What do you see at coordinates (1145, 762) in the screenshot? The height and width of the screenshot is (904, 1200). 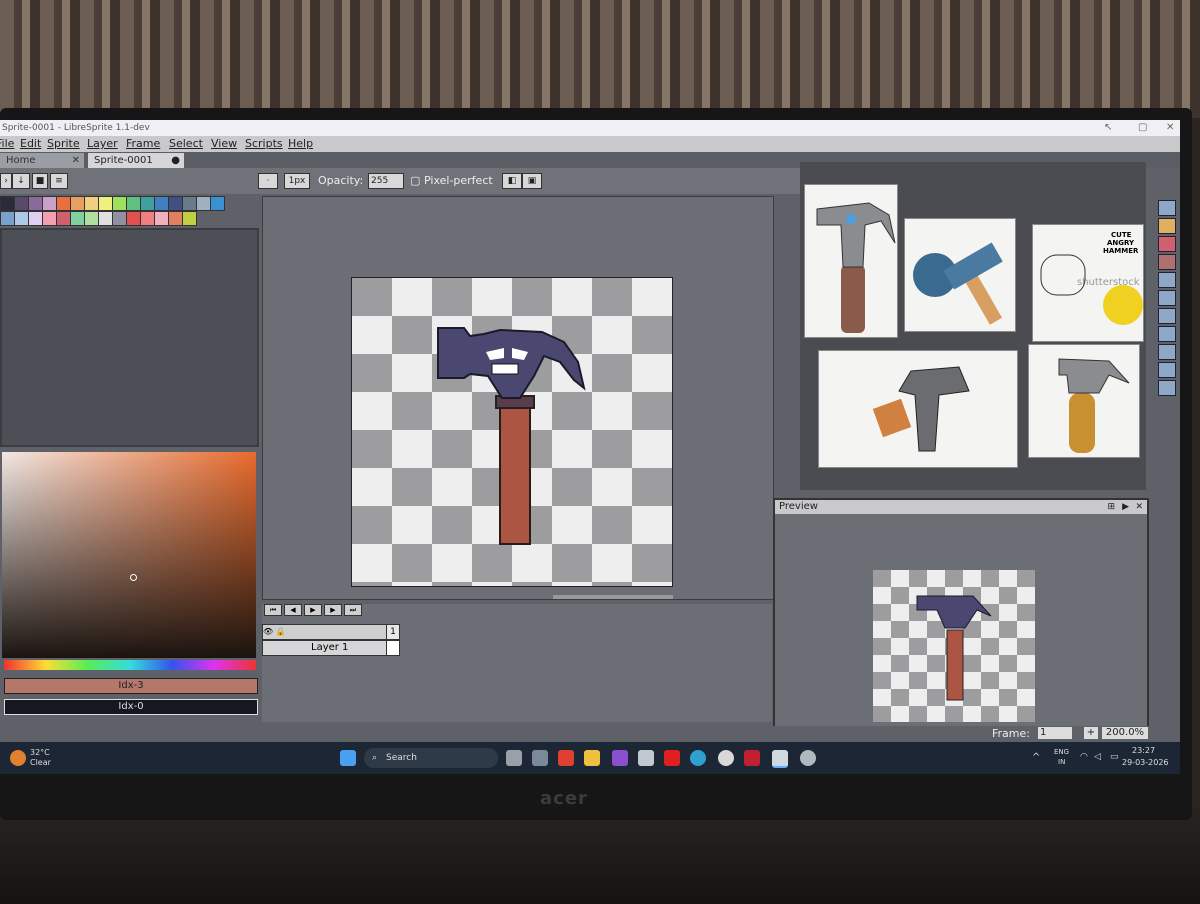 I see `clock-date: 29-03-2026` at bounding box center [1145, 762].